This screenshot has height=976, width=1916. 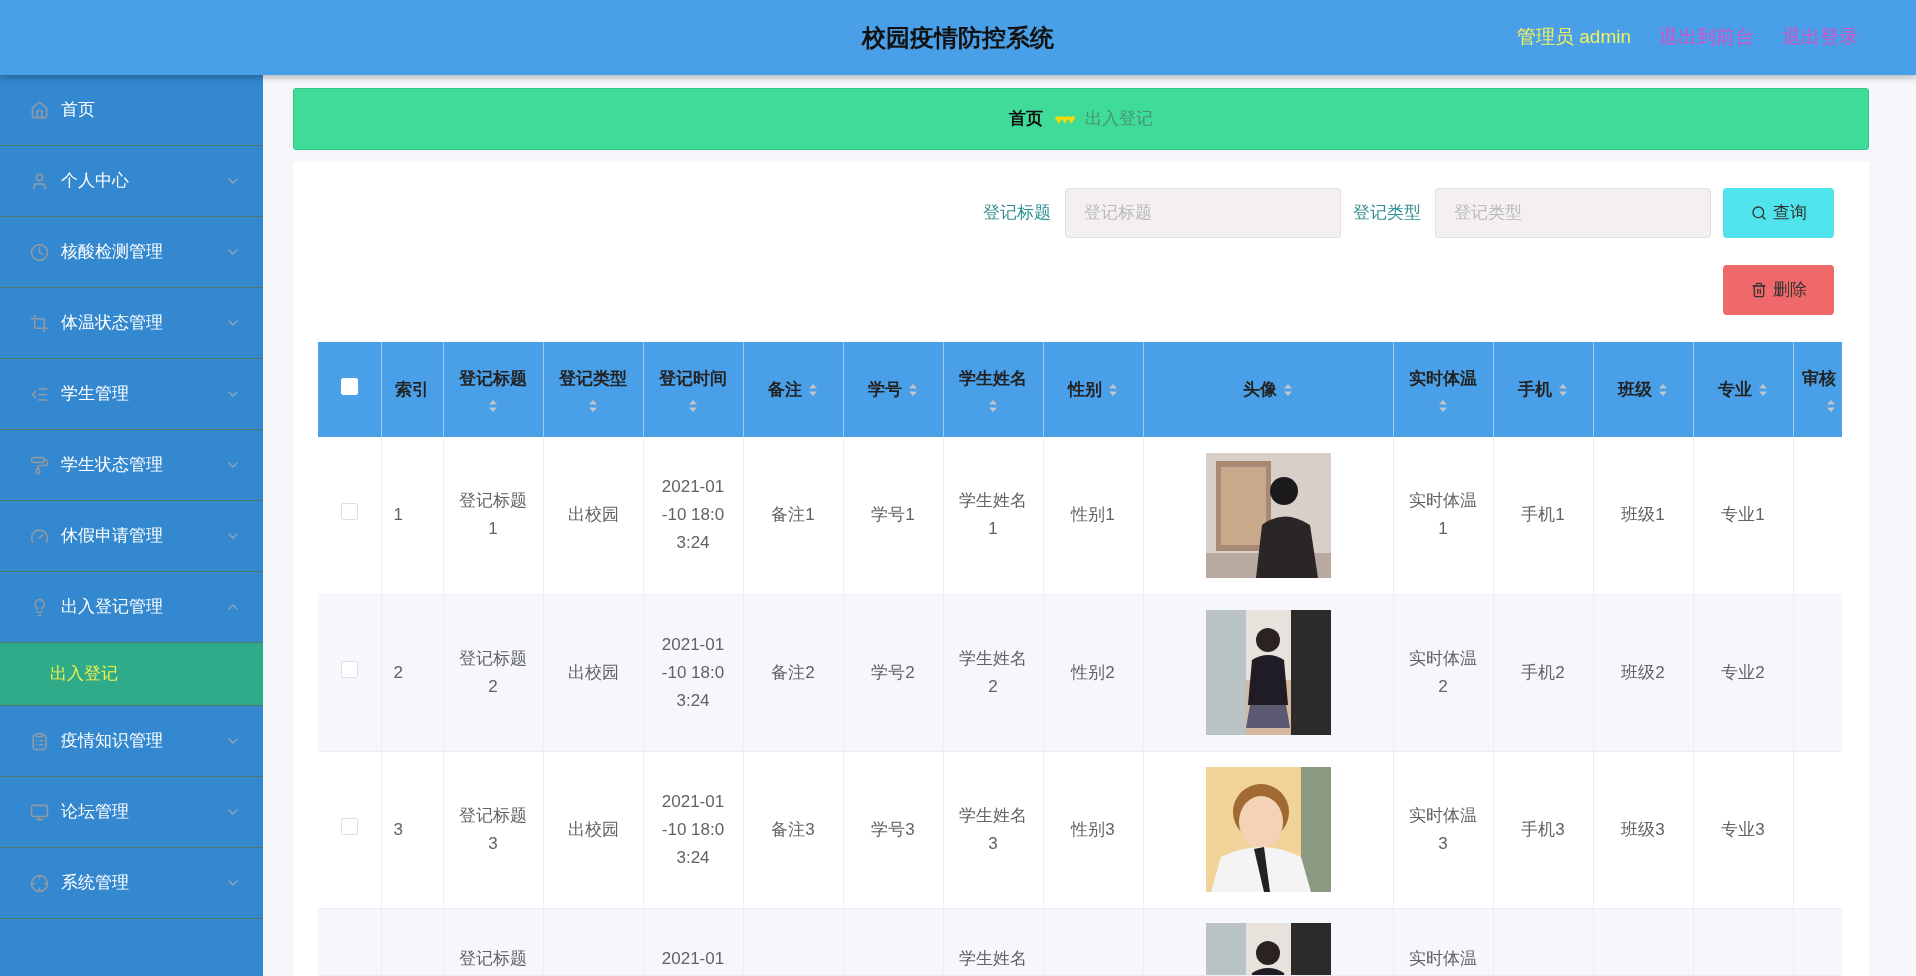 I want to click on table-cell-text: 学号2, so click(x=893, y=672).